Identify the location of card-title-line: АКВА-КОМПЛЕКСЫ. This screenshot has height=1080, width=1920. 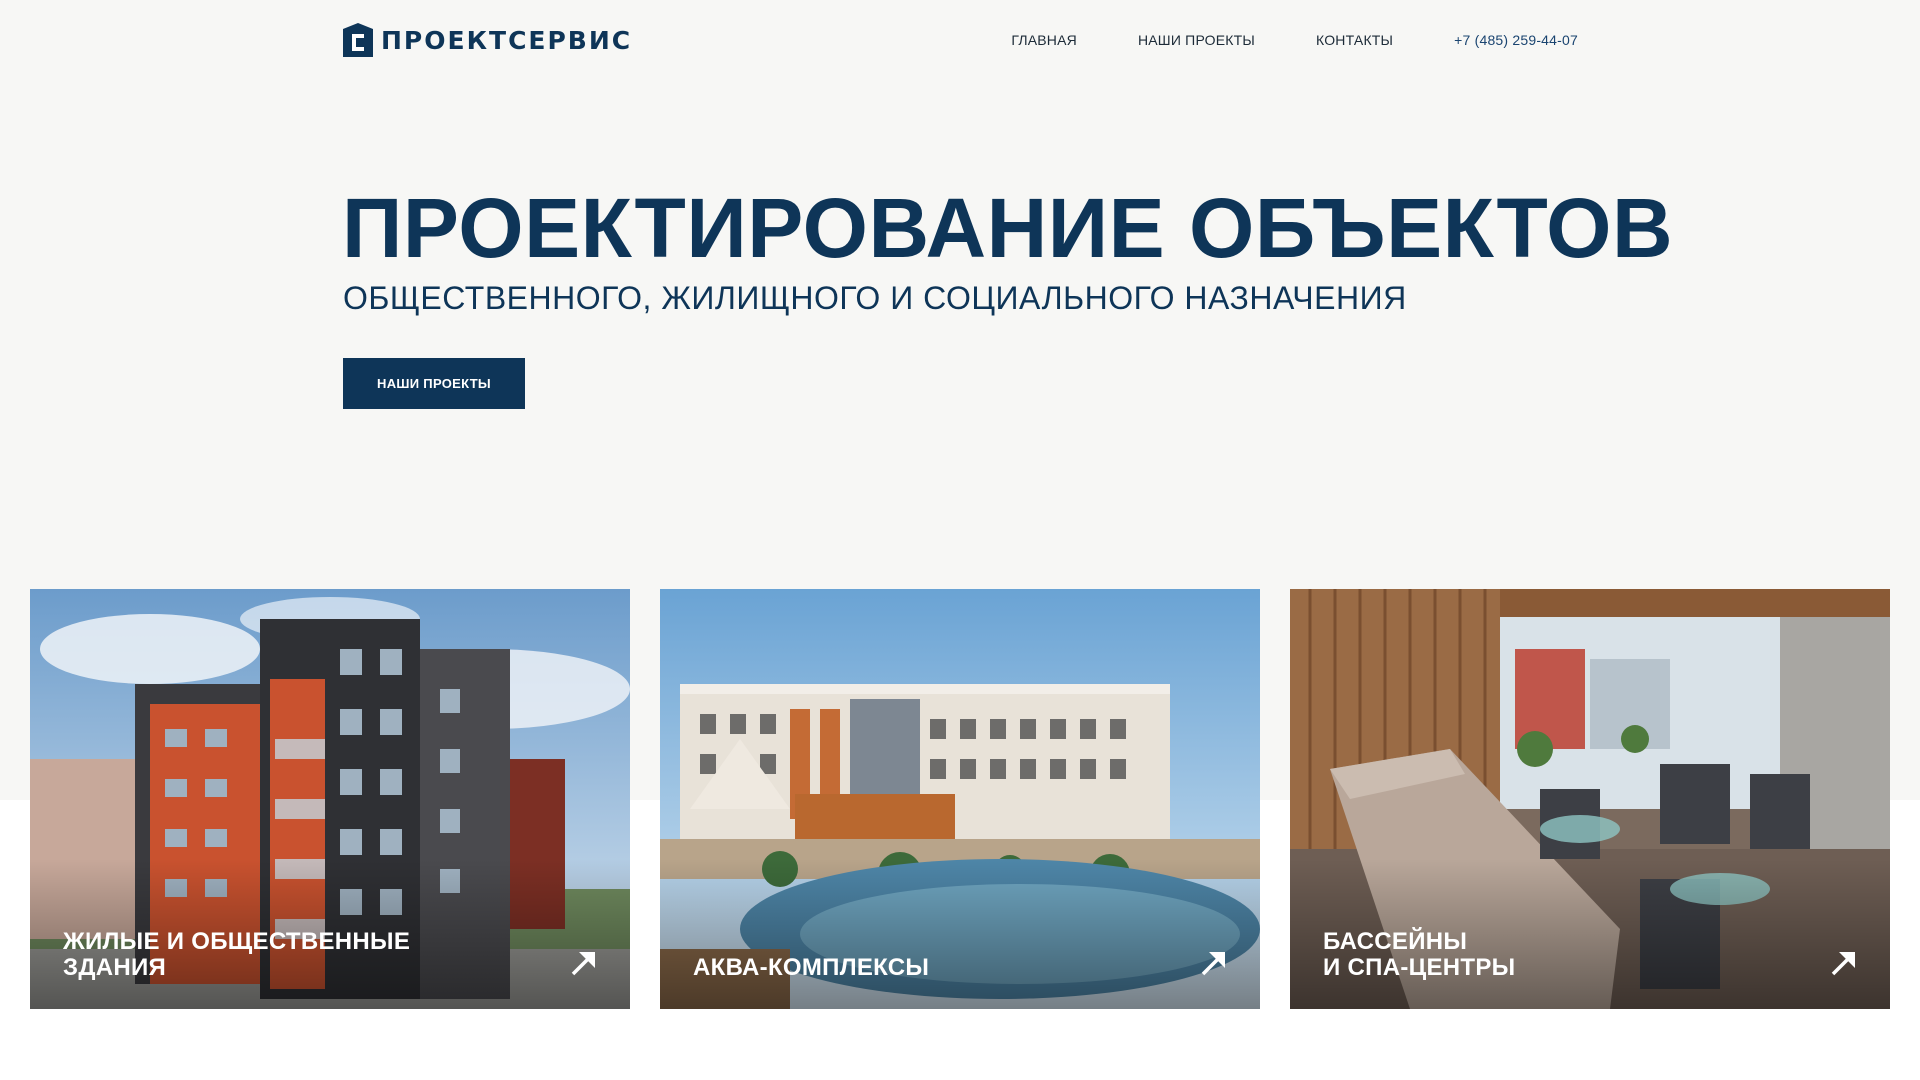
(811, 967).